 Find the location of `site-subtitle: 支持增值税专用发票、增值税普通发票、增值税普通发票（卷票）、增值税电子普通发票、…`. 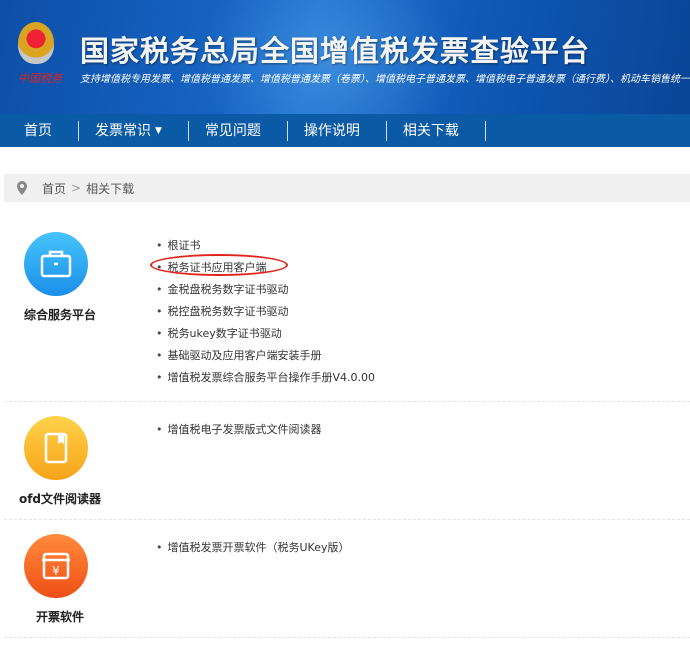

site-subtitle: 支持增值税专用发票、增值税普通发票、增值税普通发票（卷票）、增值税电子普通发票、… is located at coordinates (385, 79).